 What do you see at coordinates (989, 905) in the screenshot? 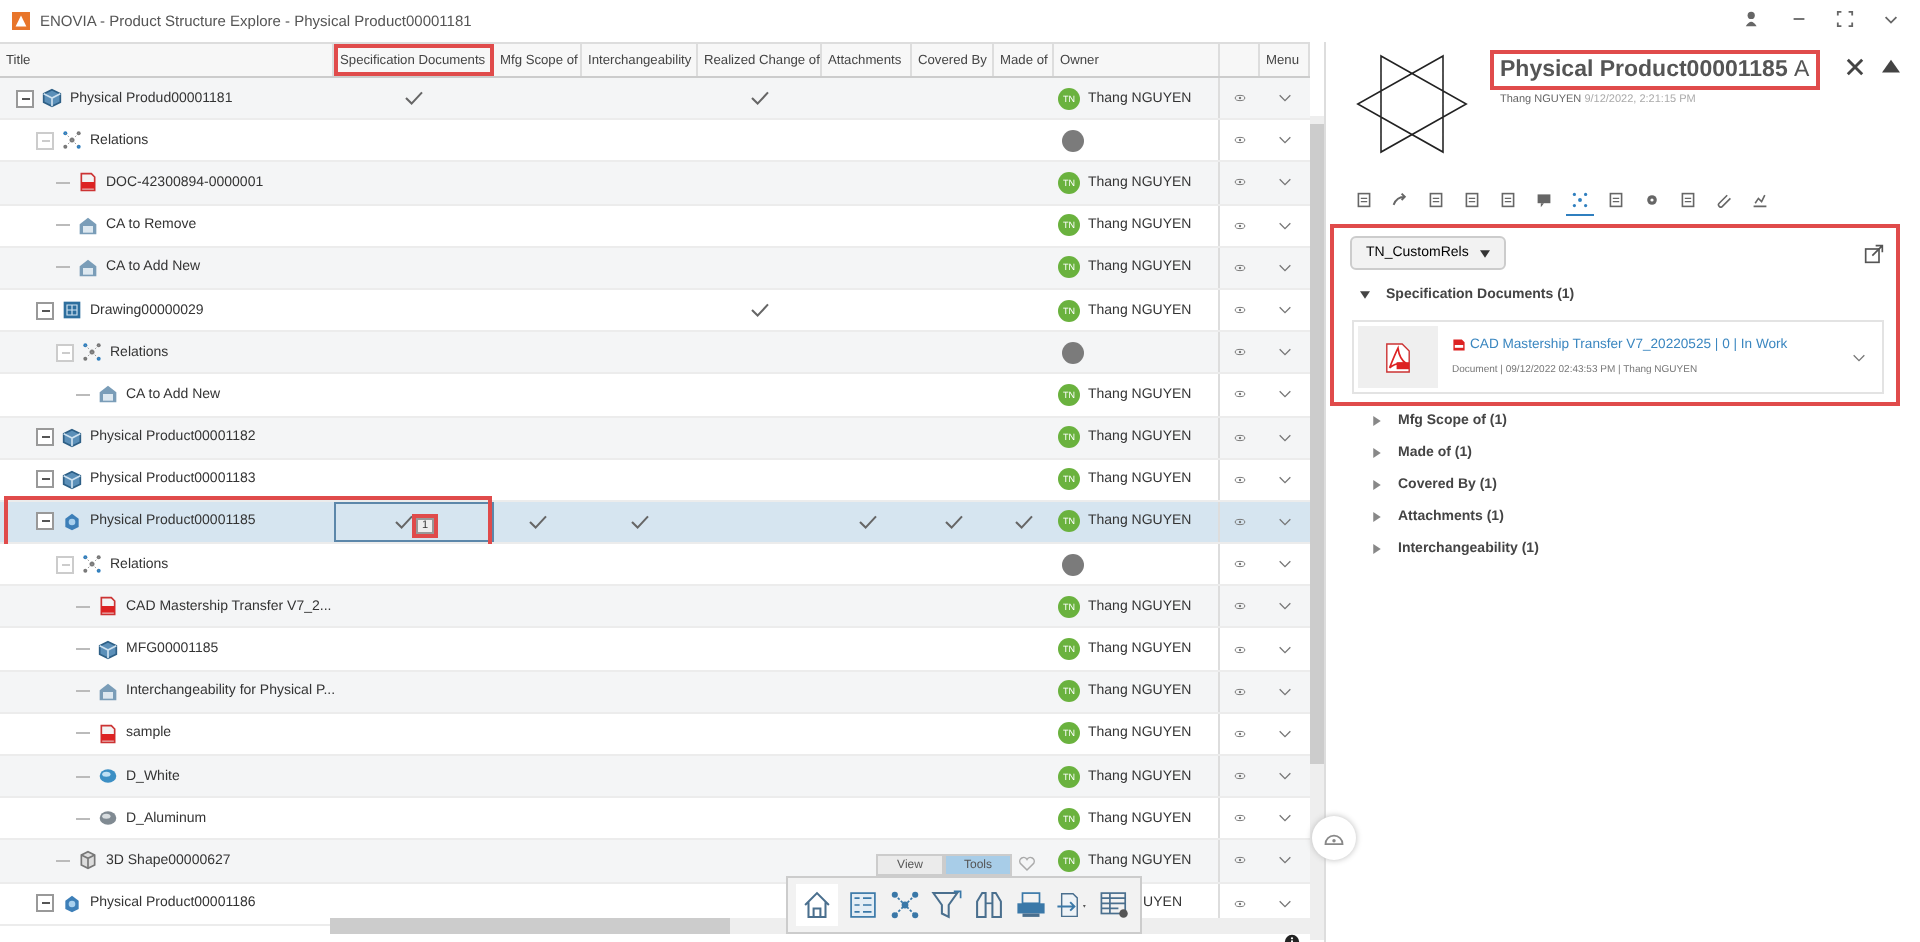
I see `binoculars-icon` at bounding box center [989, 905].